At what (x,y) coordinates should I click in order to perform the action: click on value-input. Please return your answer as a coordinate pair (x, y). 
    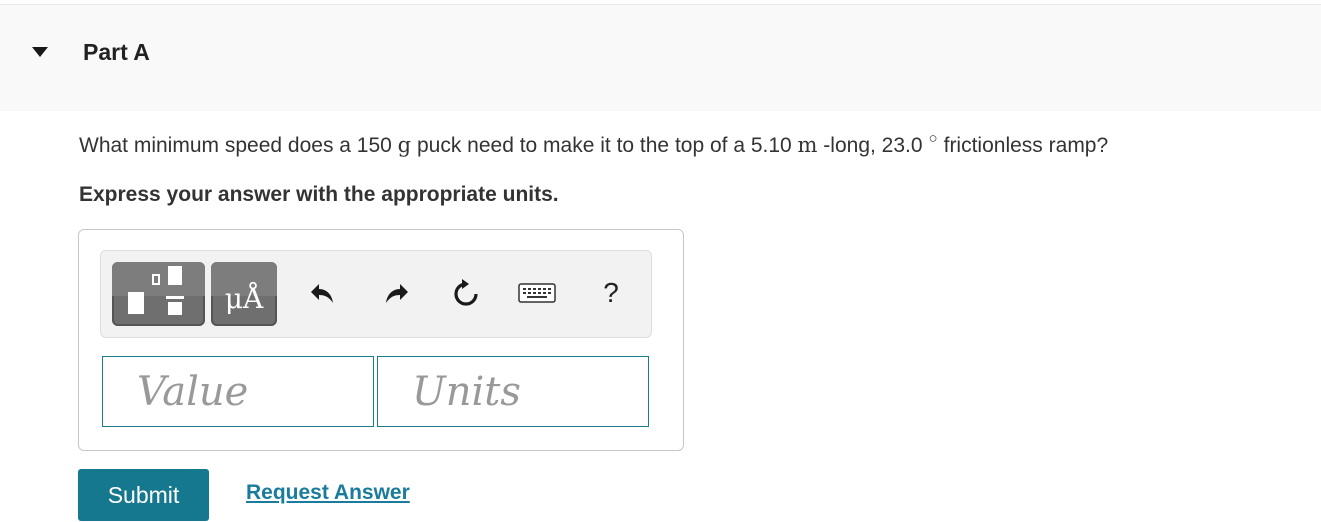
    Looking at the image, I should click on (238, 391).